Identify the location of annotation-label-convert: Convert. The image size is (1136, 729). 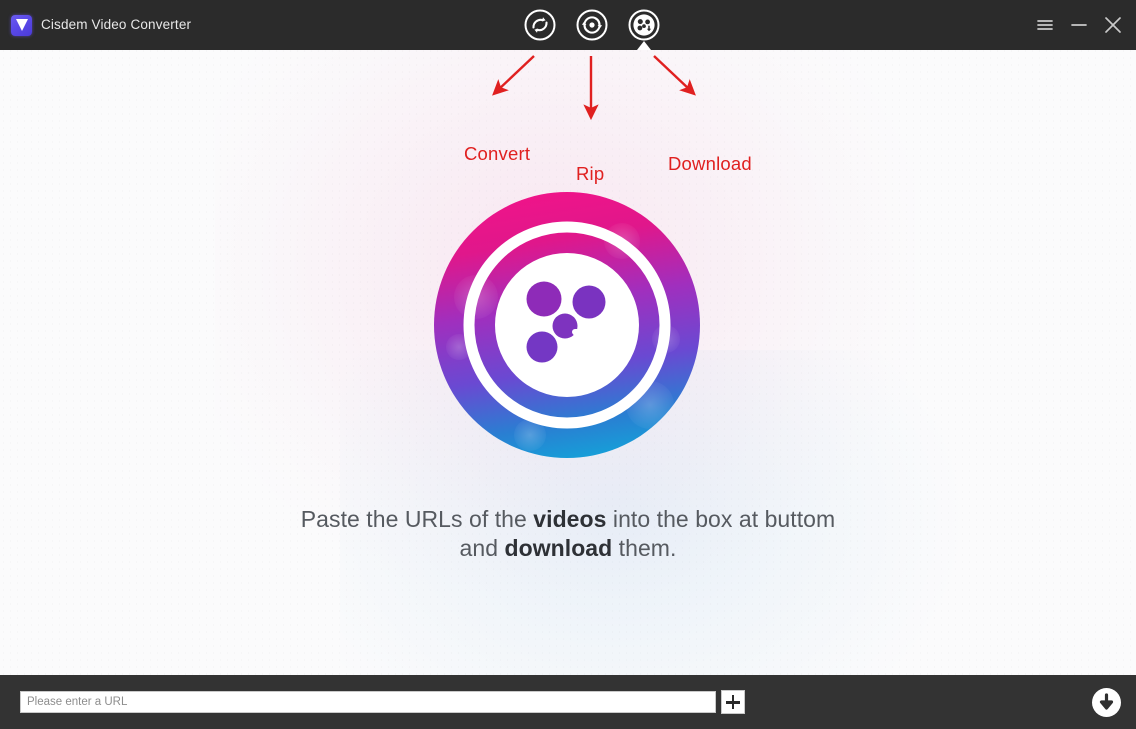
(497, 153).